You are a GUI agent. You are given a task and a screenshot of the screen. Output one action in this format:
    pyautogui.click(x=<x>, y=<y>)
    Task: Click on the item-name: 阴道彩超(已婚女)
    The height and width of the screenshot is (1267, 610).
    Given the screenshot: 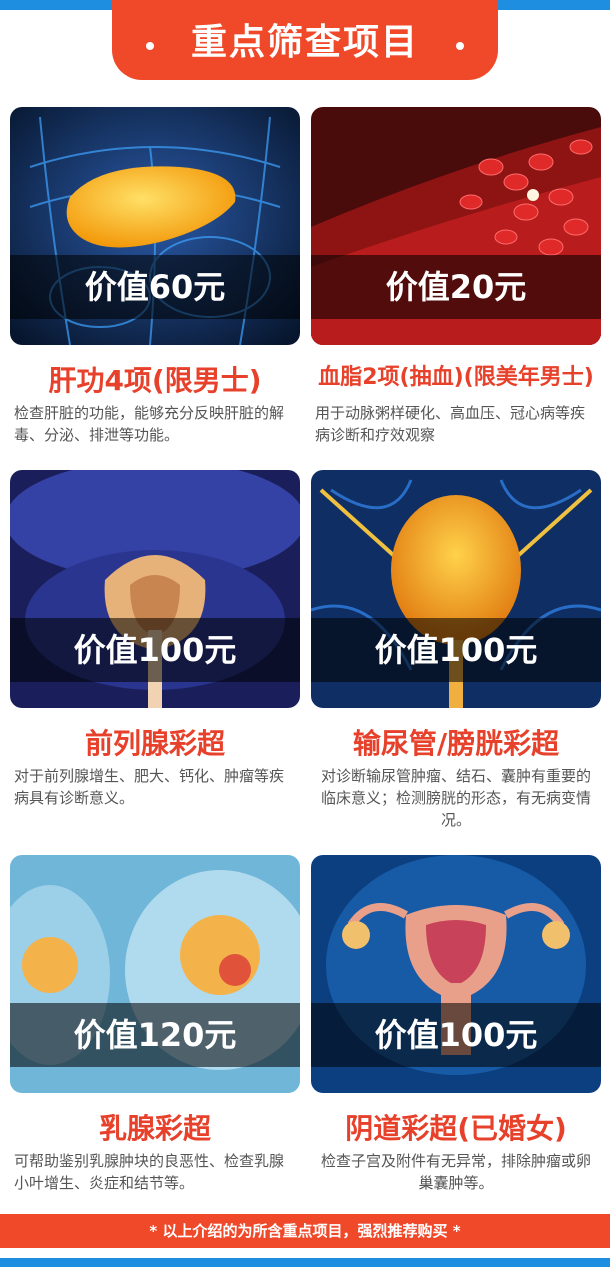 What is the action you would take?
    pyautogui.click(x=456, y=1128)
    